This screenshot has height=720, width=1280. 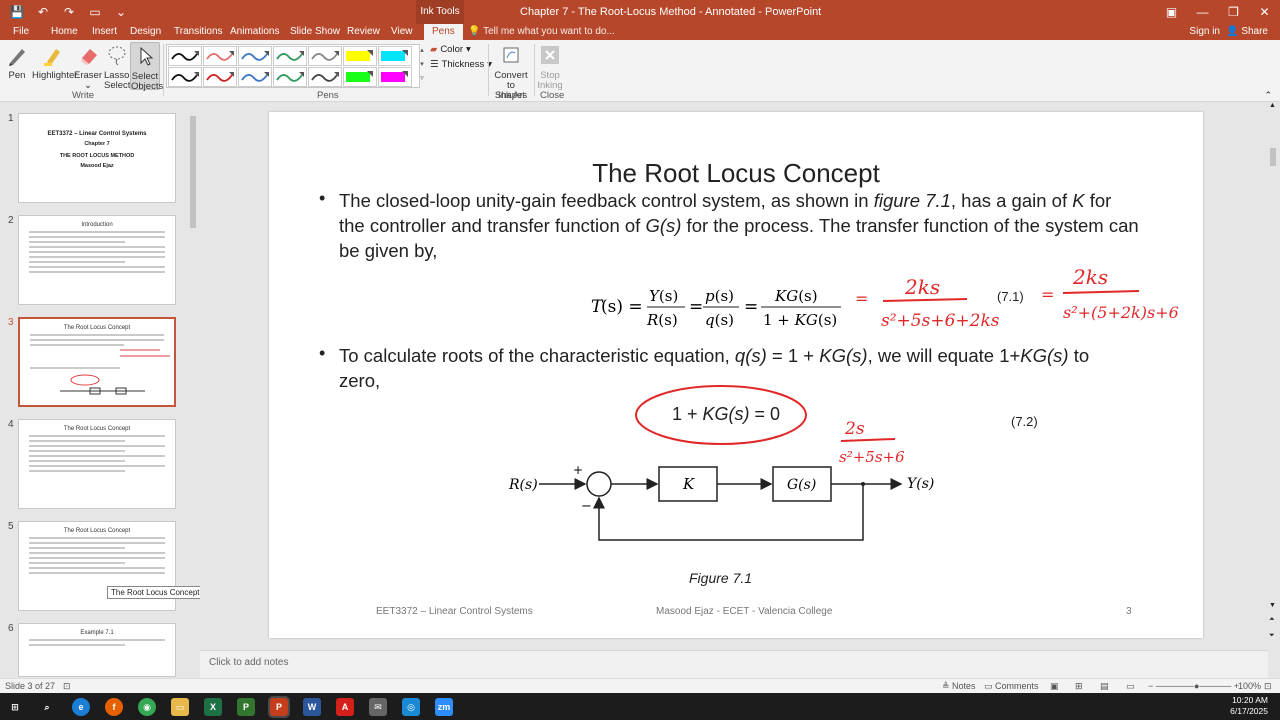 What do you see at coordinates (1272, 105) in the screenshot?
I see `scroll-up-icon: ▲` at bounding box center [1272, 105].